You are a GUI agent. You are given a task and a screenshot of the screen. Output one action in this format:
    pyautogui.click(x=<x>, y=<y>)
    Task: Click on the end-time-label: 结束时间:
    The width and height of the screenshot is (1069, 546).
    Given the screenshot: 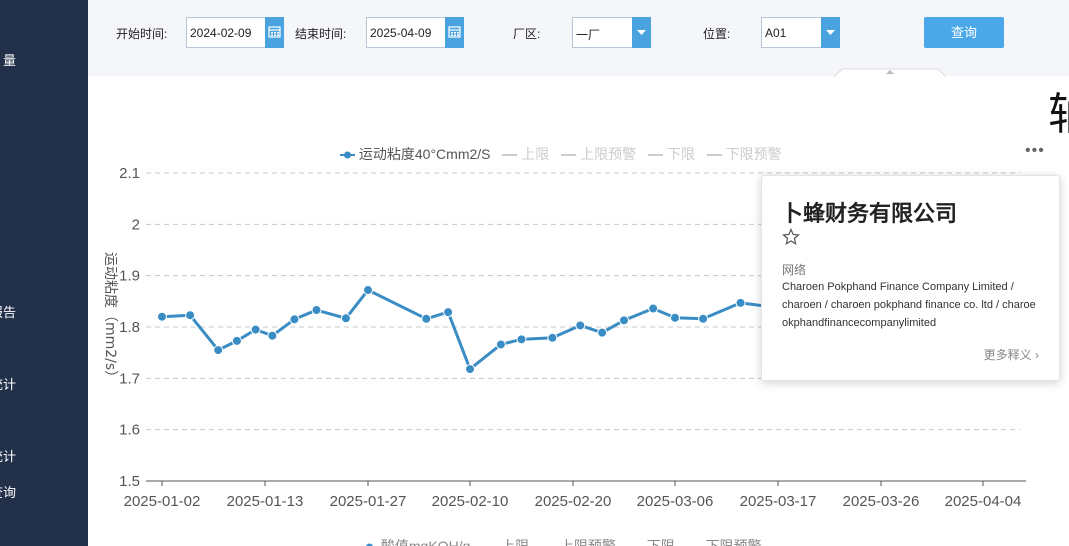 What is the action you would take?
    pyautogui.click(x=321, y=34)
    